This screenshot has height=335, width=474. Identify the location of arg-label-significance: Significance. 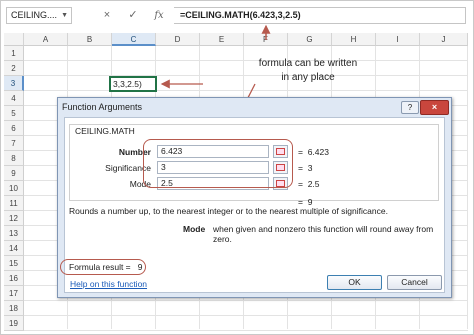
(128, 168).